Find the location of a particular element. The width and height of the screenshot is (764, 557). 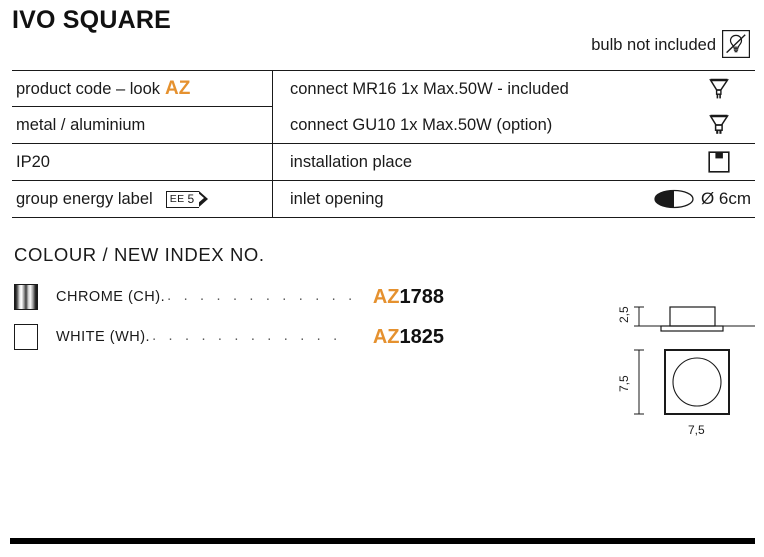

energy-label-badge: EE 5 is located at coordinates (186, 199).